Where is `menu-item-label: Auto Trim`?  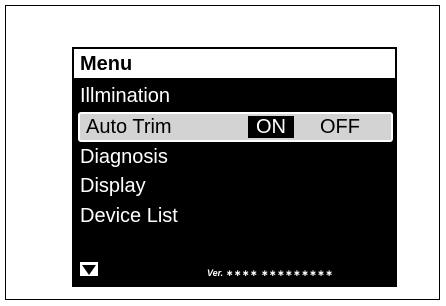 menu-item-label: Auto Trim is located at coordinates (129, 127).